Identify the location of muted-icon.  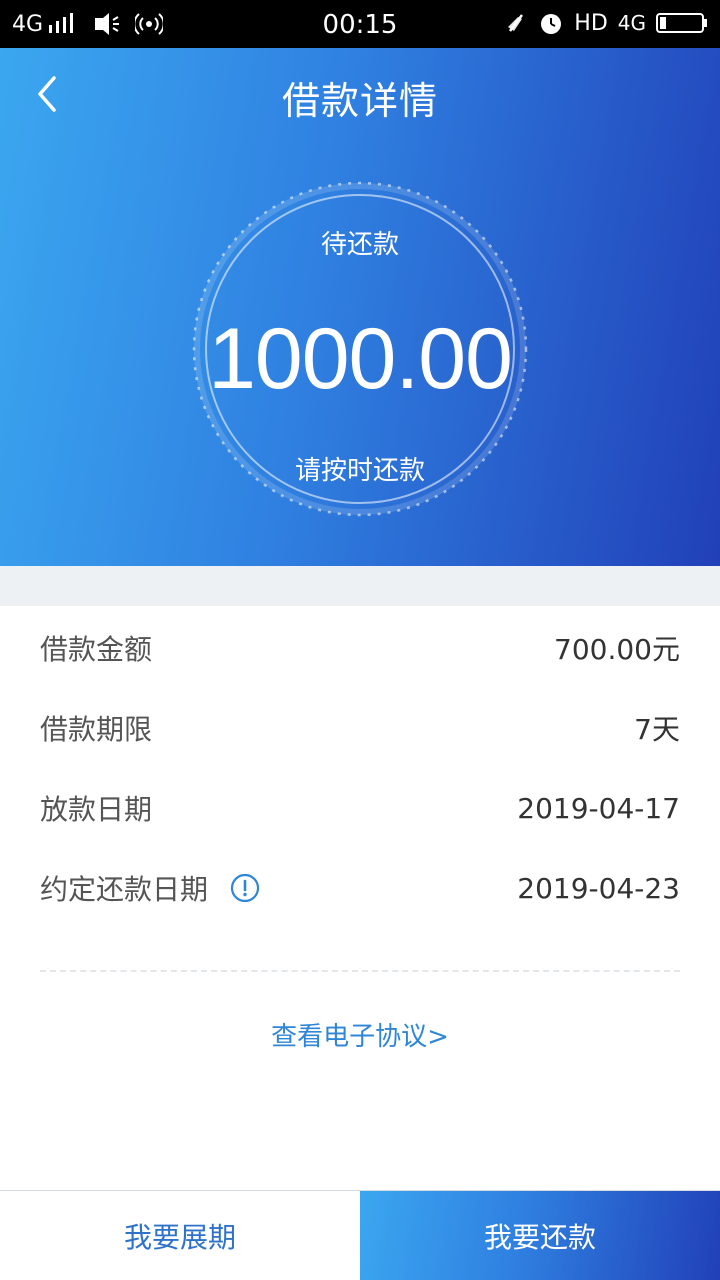
(516, 23).